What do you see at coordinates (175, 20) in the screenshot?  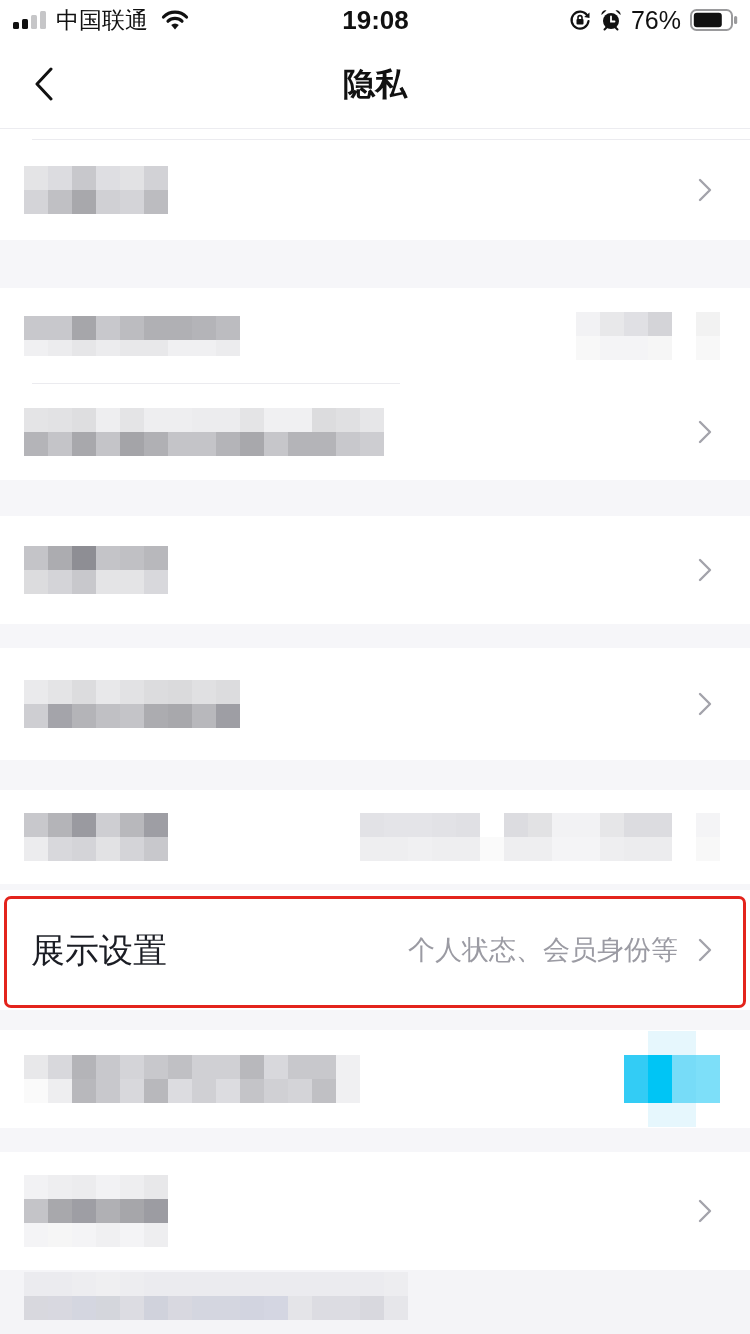 I see `wifi-icon` at bounding box center [175, 20].